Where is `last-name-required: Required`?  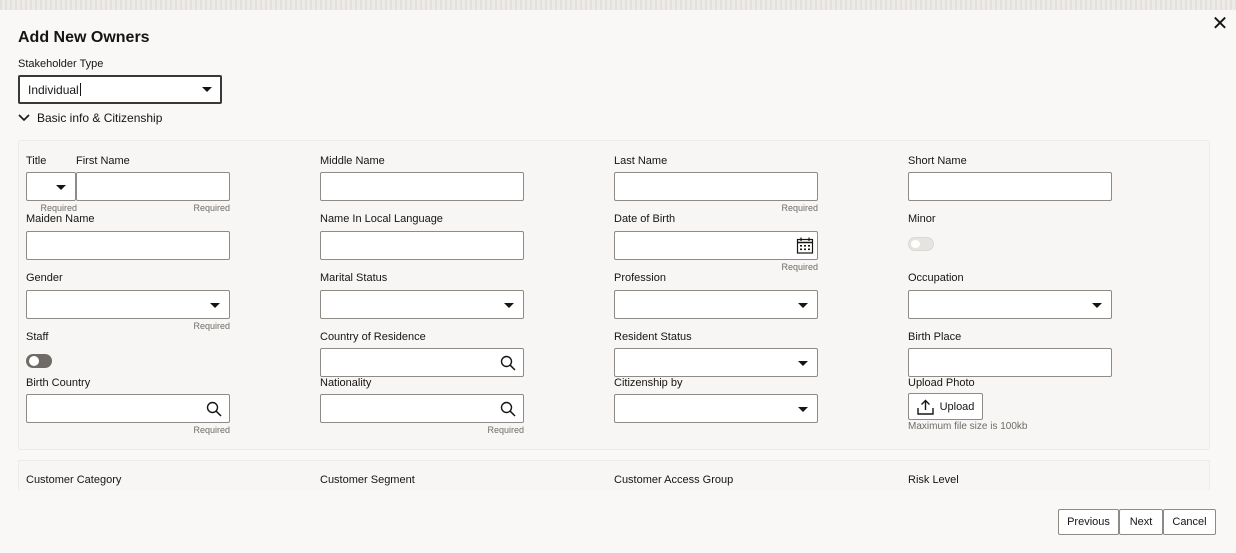 last-name-required: Required is located at coordinates (799, 208).